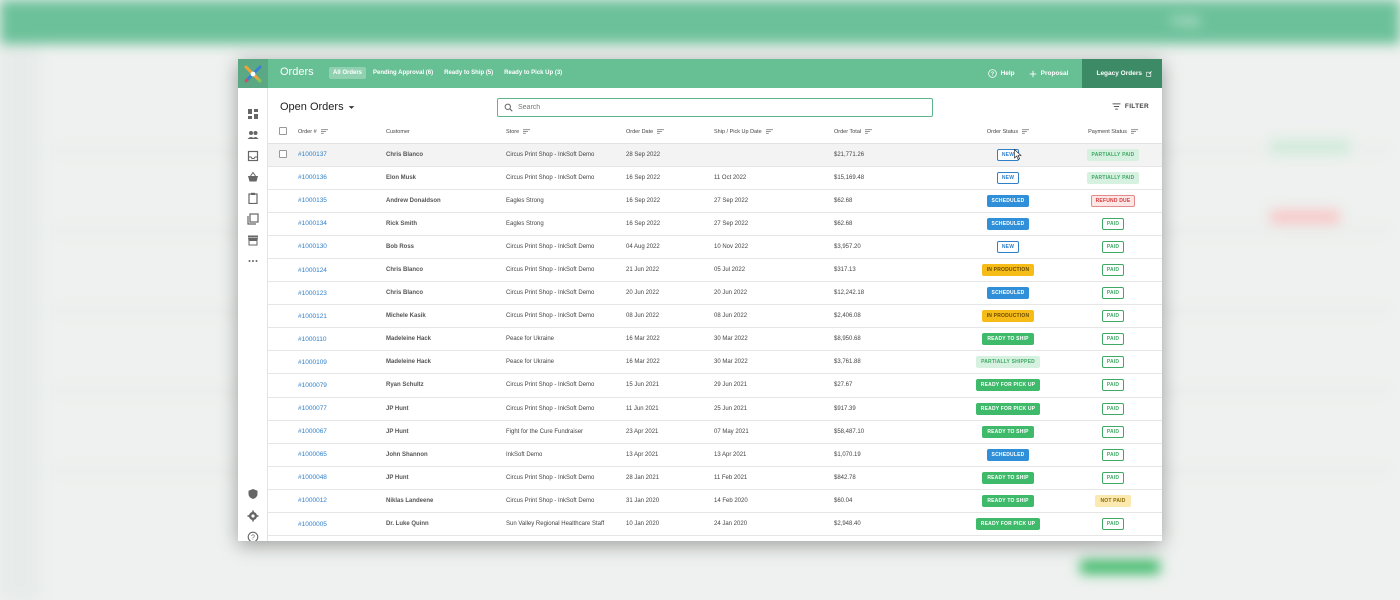 This screenshot has width=1400, height=600. I want to click on order-number-link: #1000067, so click(312, 431).